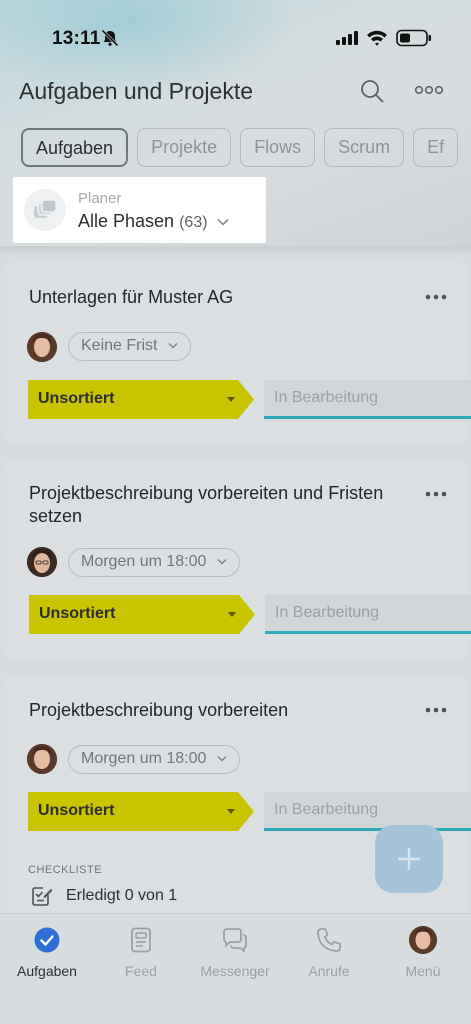  Describe the element at coordinates (372, 91) in the screenshot. I see `search-icon` at that location.